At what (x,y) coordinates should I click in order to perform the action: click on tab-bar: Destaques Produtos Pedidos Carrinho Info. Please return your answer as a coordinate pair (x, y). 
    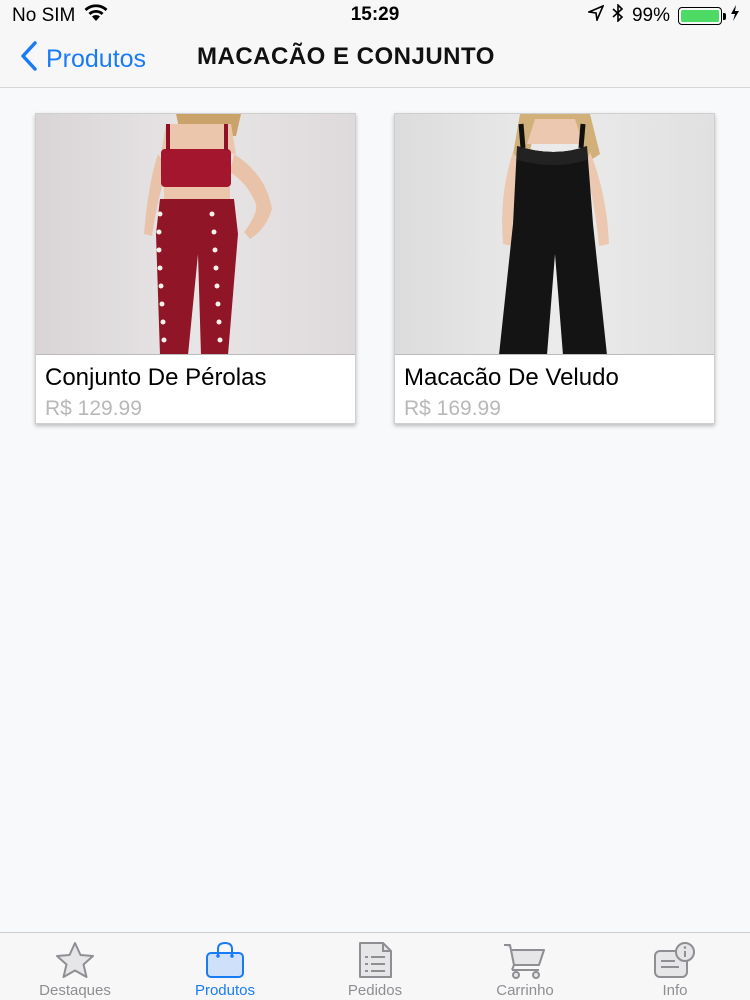
    Looking at the image, I should click on (375, 966).